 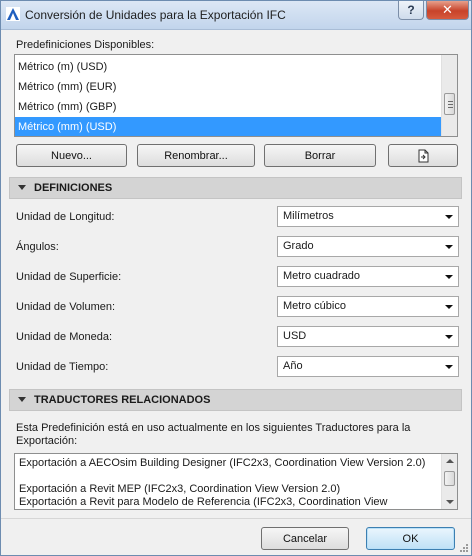 What do you see at coordinates (62, 367) in the screenshot?
I see `time-unit-label: Unidad de Tiempo:` at bounding box center [62, 367].